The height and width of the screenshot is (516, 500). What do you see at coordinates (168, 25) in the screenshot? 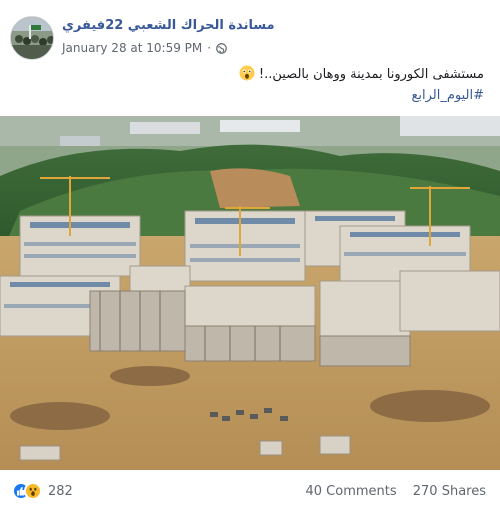
I see `page-name-link: مساندة الحراك الشعبي 22فيفري` at bounding box center [168, 25].